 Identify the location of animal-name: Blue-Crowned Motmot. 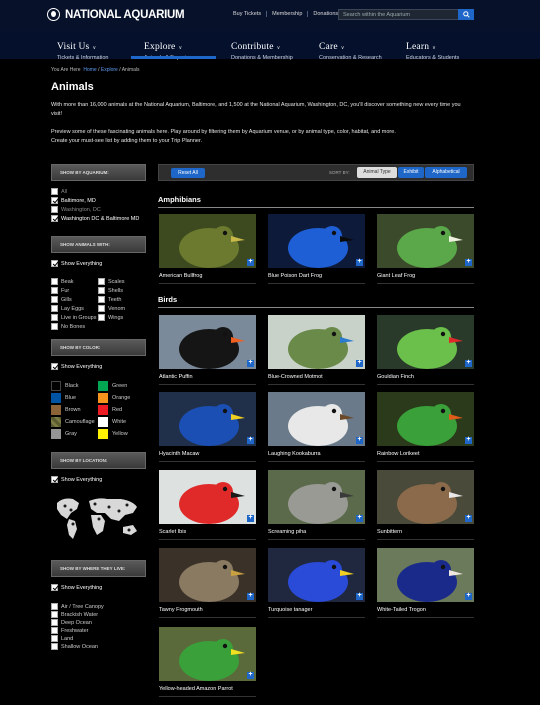
(316, 379).